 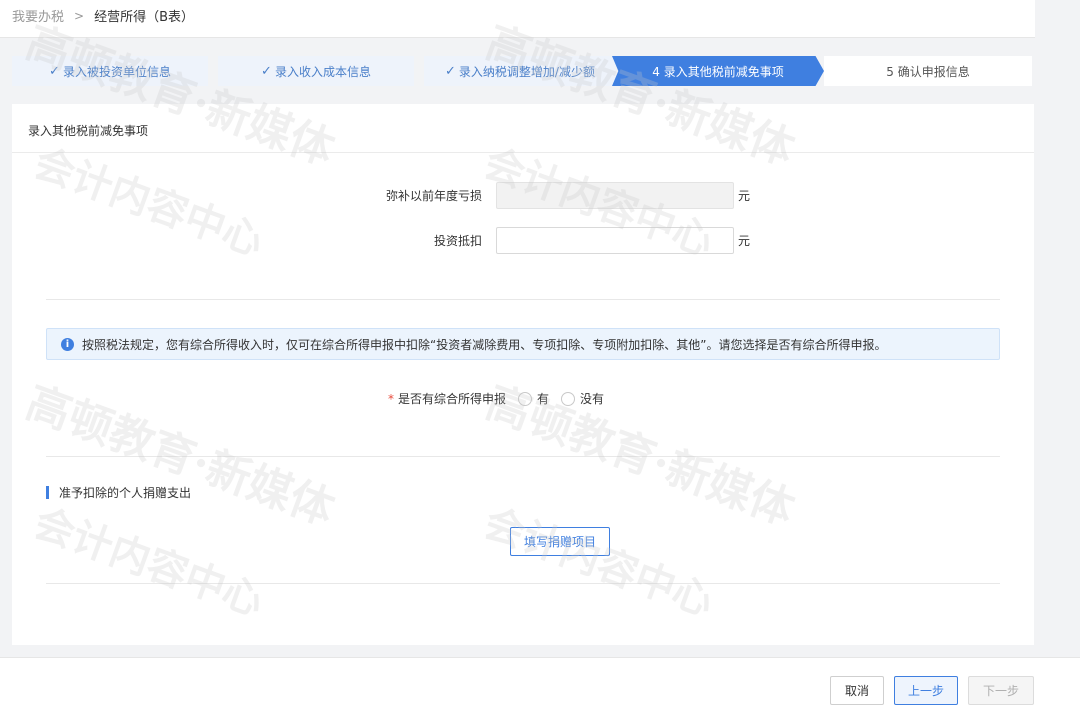 What do you see at coordinates (116, 71) in the screenshot?
I see `step-1-label: 录入被投资单位信息` at bounding box center [116, 71].